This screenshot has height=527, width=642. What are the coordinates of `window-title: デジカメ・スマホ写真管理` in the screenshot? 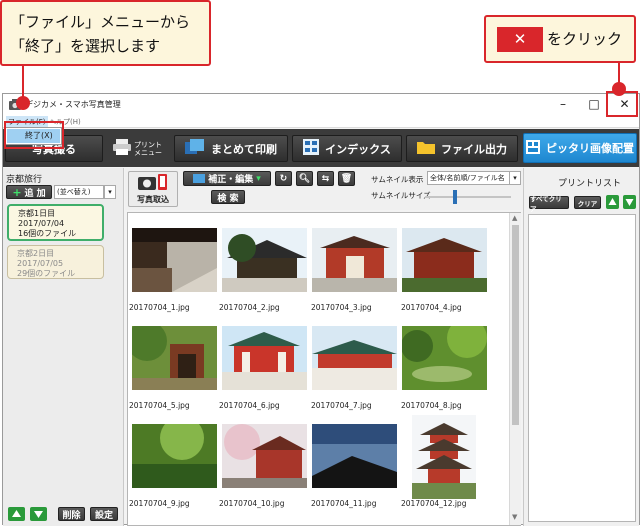 It's located at (73, 104).